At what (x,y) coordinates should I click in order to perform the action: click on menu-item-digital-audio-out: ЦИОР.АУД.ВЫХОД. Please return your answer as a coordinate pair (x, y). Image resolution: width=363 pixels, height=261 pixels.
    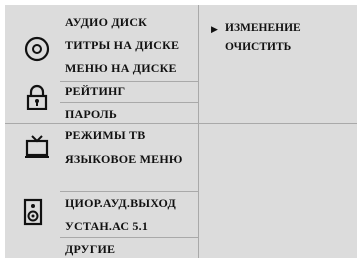
    Looking at the image, I should click on (120, 203).